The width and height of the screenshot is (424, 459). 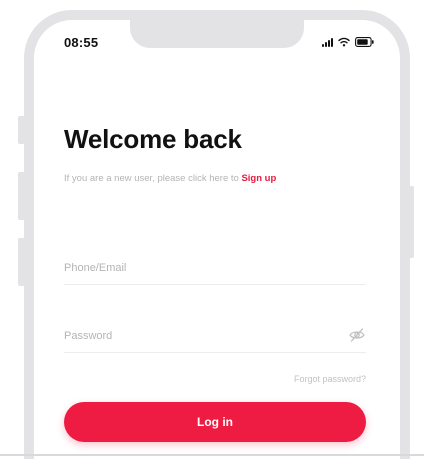 I want to click on eye-off-icon, so click(x=357, y=335).